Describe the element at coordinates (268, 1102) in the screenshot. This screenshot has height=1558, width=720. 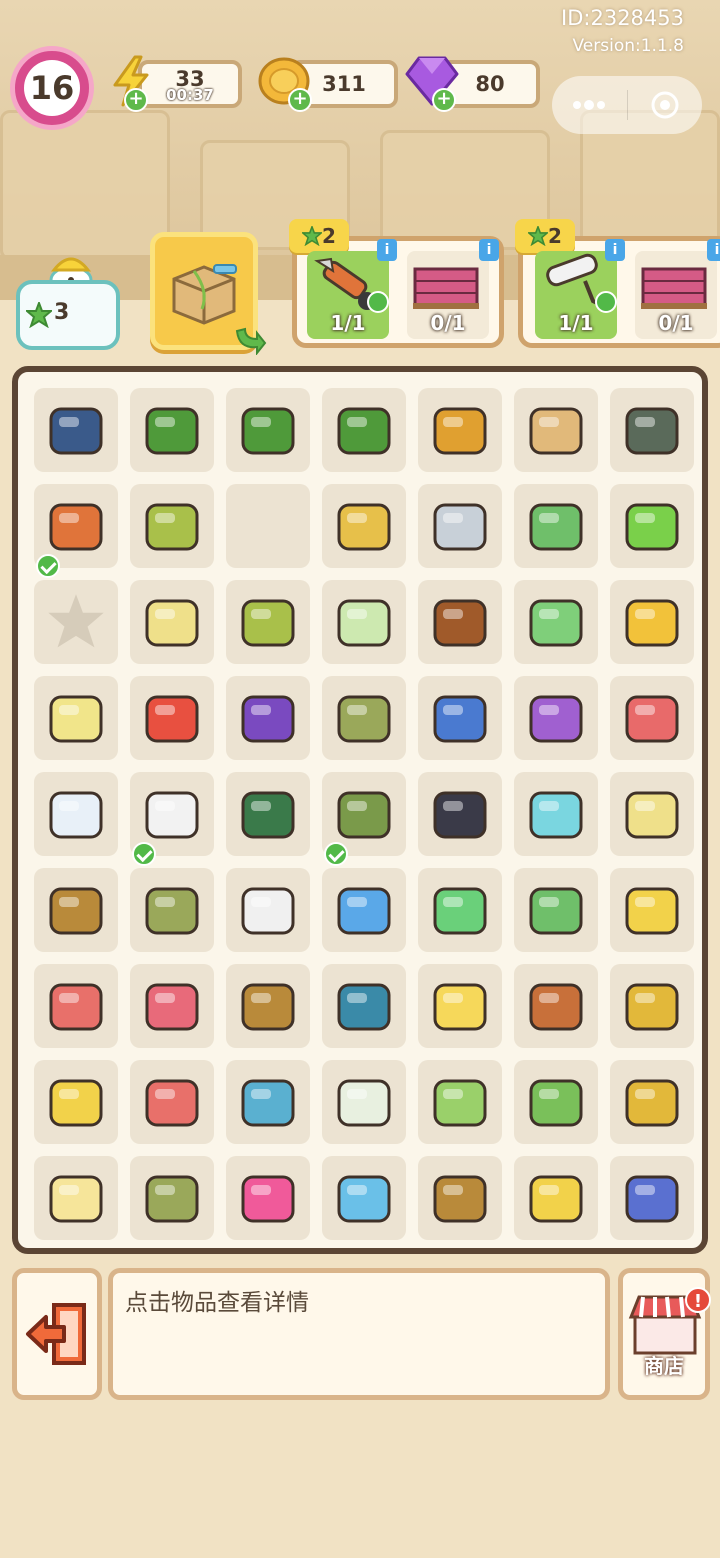
I see `board-cell-pedal-machine` at that location.